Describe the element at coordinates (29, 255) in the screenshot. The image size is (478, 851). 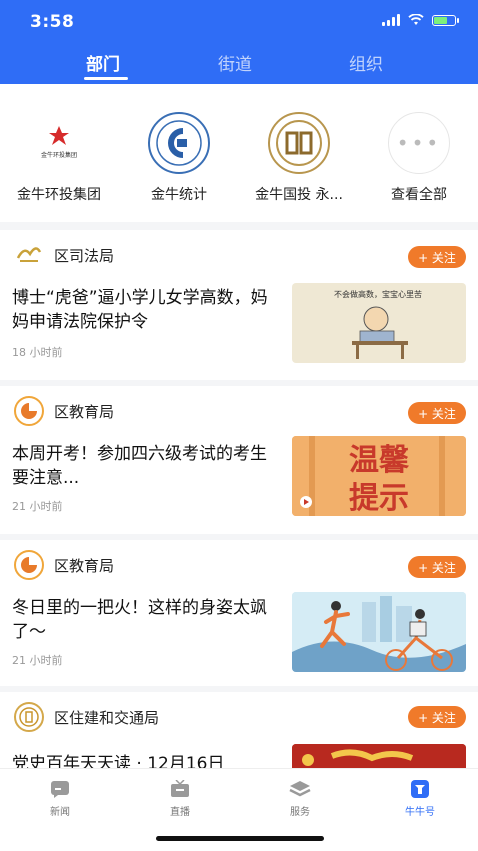
I see `sifaju-logo-icon` at that location.